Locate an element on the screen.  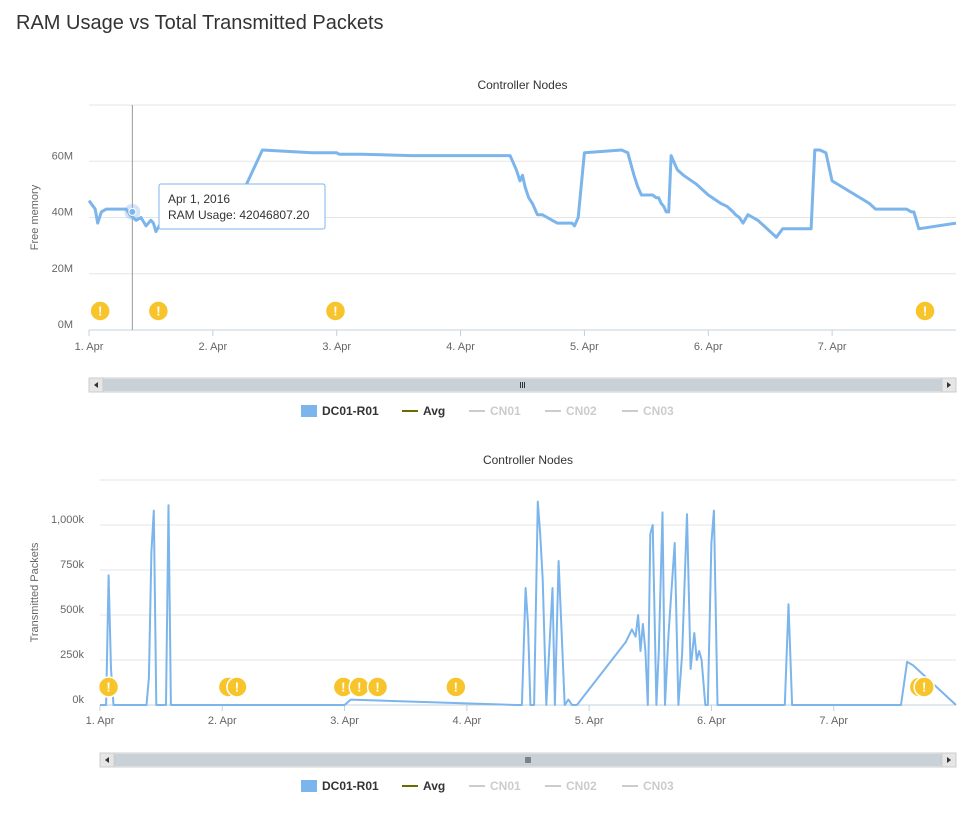
y-tick-label: 1,000k is located at coordinates (68, 520).